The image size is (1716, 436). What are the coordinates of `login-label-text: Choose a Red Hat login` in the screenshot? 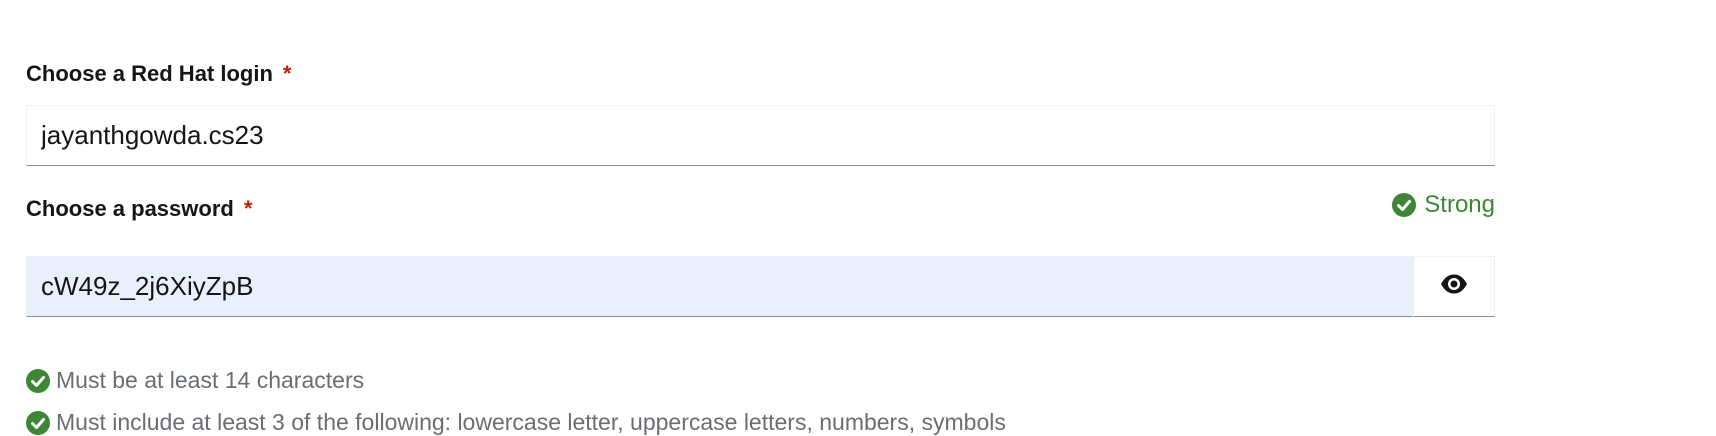 It's located at (149, 73).